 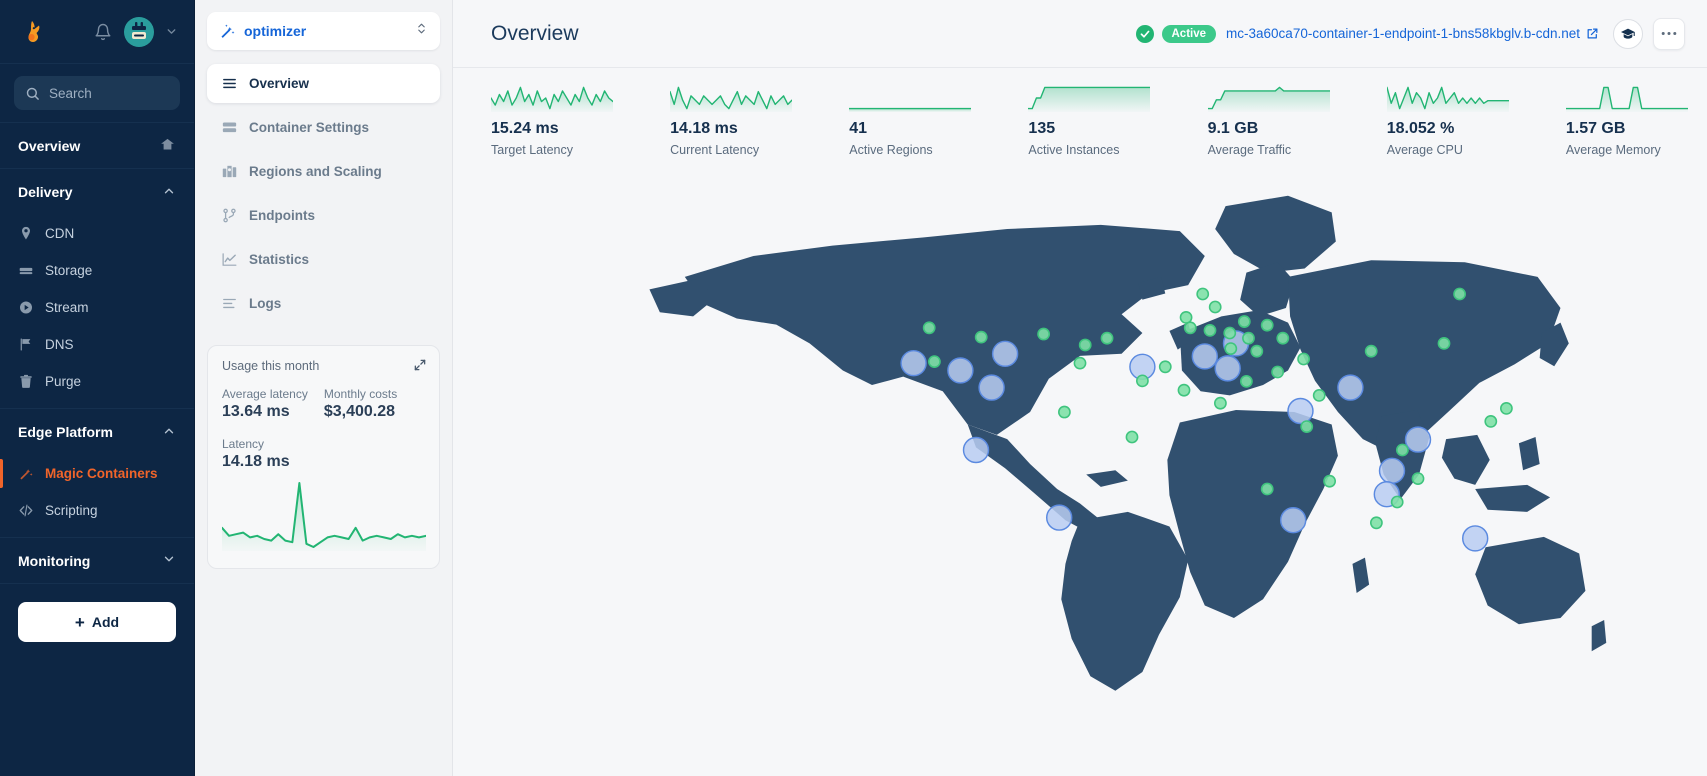 What do you see at coordinates (229, 303) in the screenshot?
I see `logs-icon` at bounding box center [229, 303].